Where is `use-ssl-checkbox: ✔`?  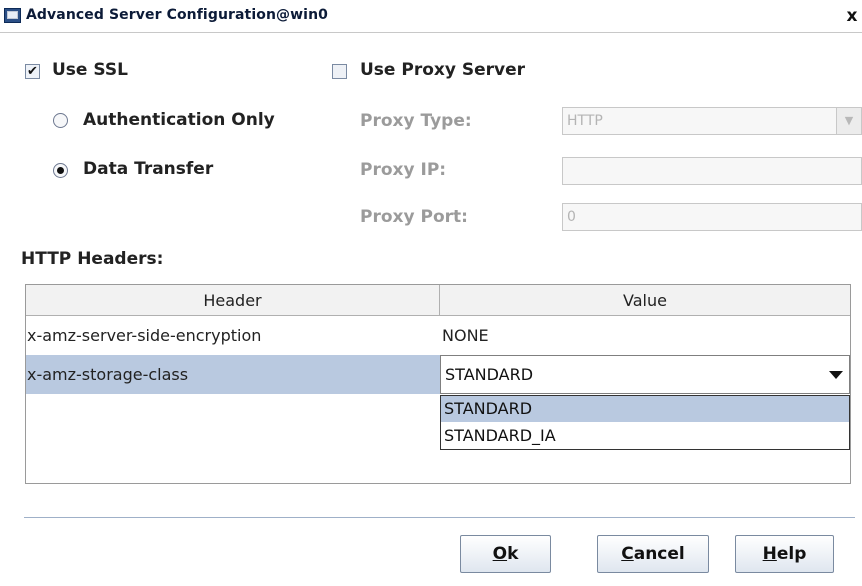
use-ssl-checkbox: ✔ is located at coordinates (32, 71).